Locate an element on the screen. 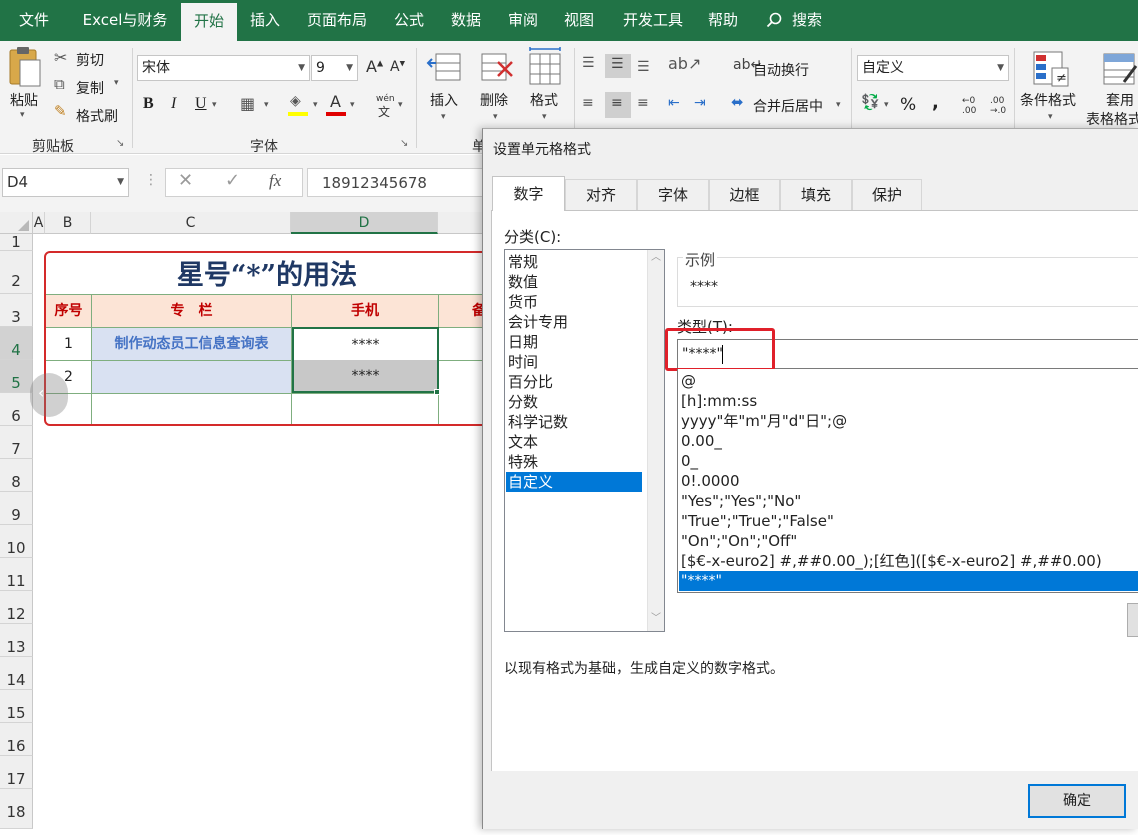 This screenshot has height=835, width=1138. bold-icon: B is located at coordinates (148, 104).